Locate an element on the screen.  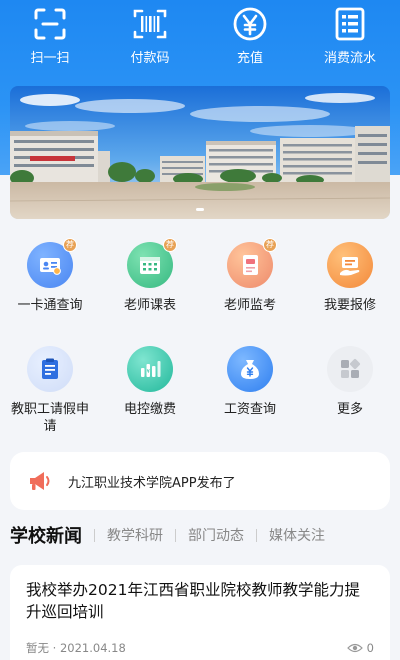
news-title: 我校举办2021年江西省职业院校教师教学能力提升巡回培训 is located at coordinates (193, 601).